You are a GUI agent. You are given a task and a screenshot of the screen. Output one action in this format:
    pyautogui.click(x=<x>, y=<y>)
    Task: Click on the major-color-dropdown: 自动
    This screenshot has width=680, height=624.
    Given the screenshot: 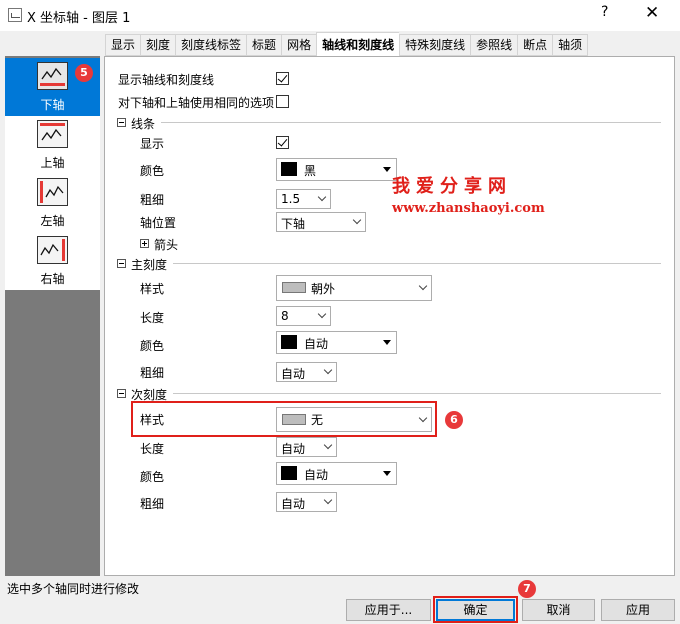 What is the action you would take?
    pyautogui.click(x=336, y=342)
    